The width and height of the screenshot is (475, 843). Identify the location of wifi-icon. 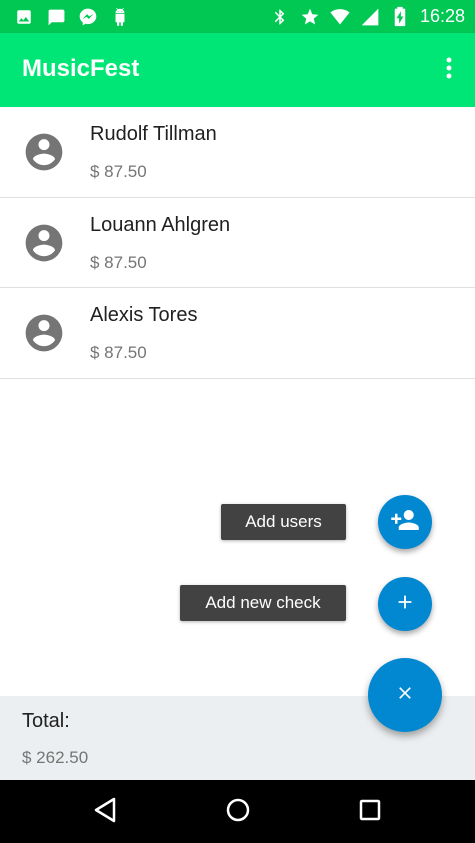
(340, 17).